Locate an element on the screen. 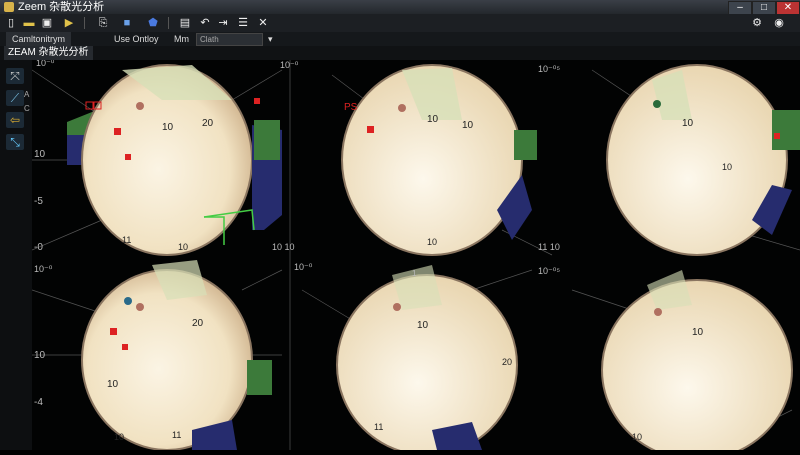 The image size is (800, 455). settings-icon: ⚙ is located at coordinates (757, 23).